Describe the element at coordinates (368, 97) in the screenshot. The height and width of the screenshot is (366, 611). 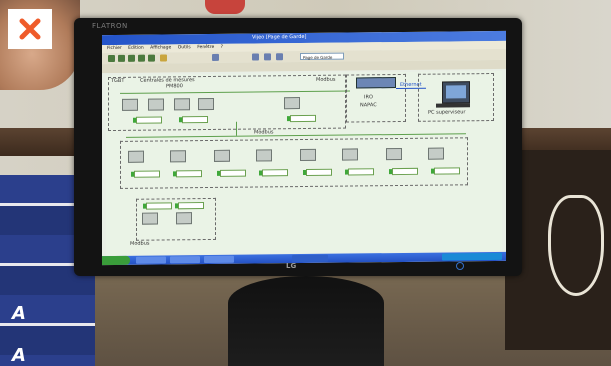
I see `iro-label: IRO` at that location.